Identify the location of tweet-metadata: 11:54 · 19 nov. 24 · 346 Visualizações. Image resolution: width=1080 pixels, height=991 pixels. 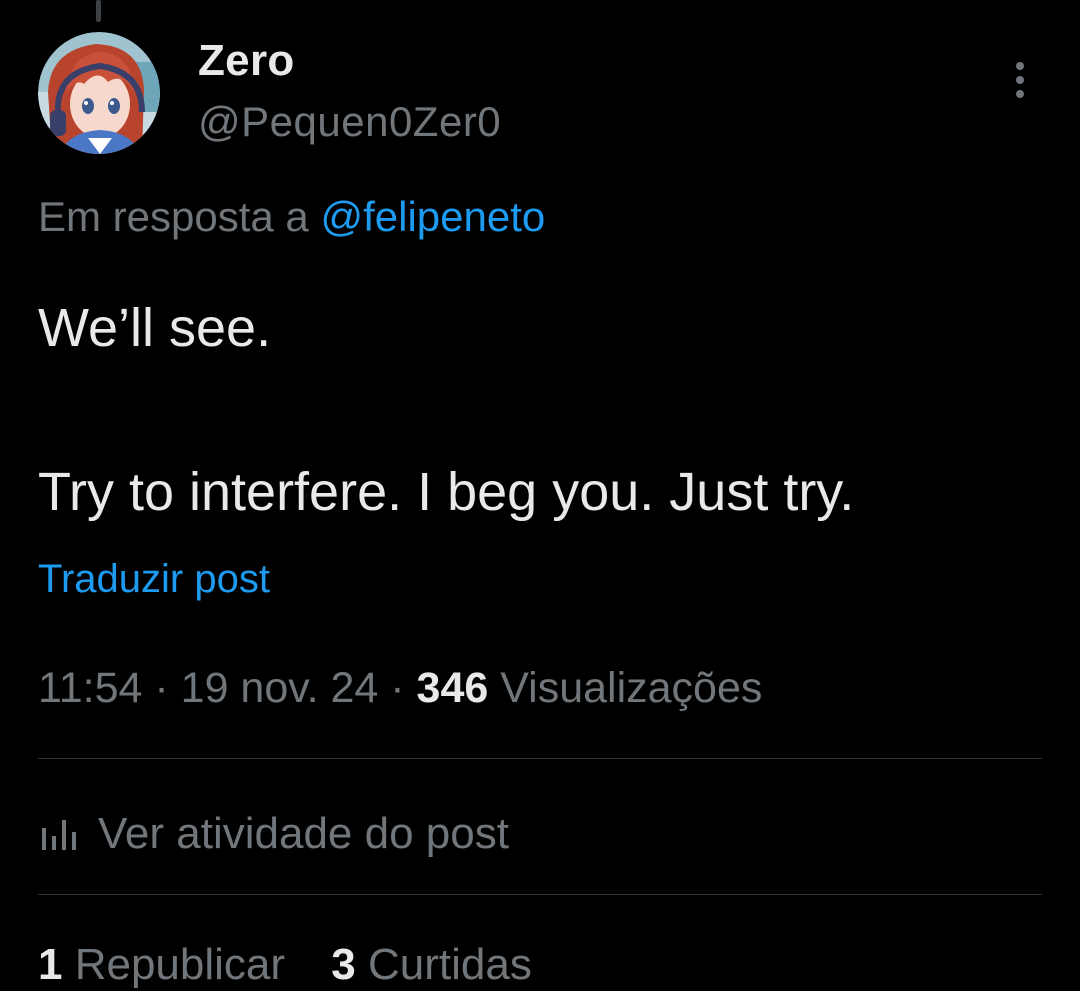
(400, 688).